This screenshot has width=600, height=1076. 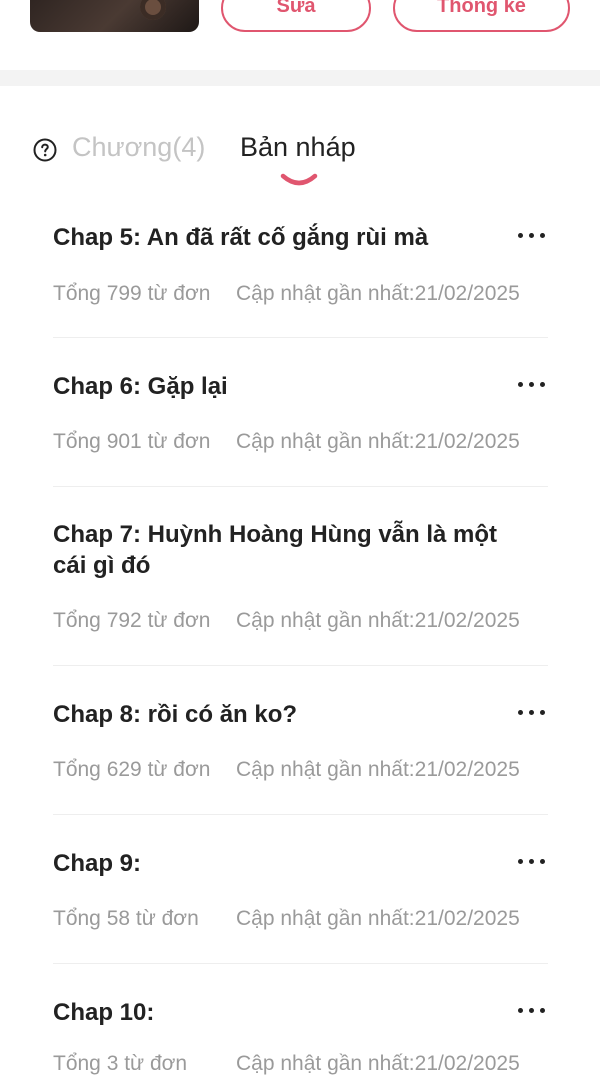 I want to click on draft-title: Chap 6: Gặp lại, so click(x=140, y=386).